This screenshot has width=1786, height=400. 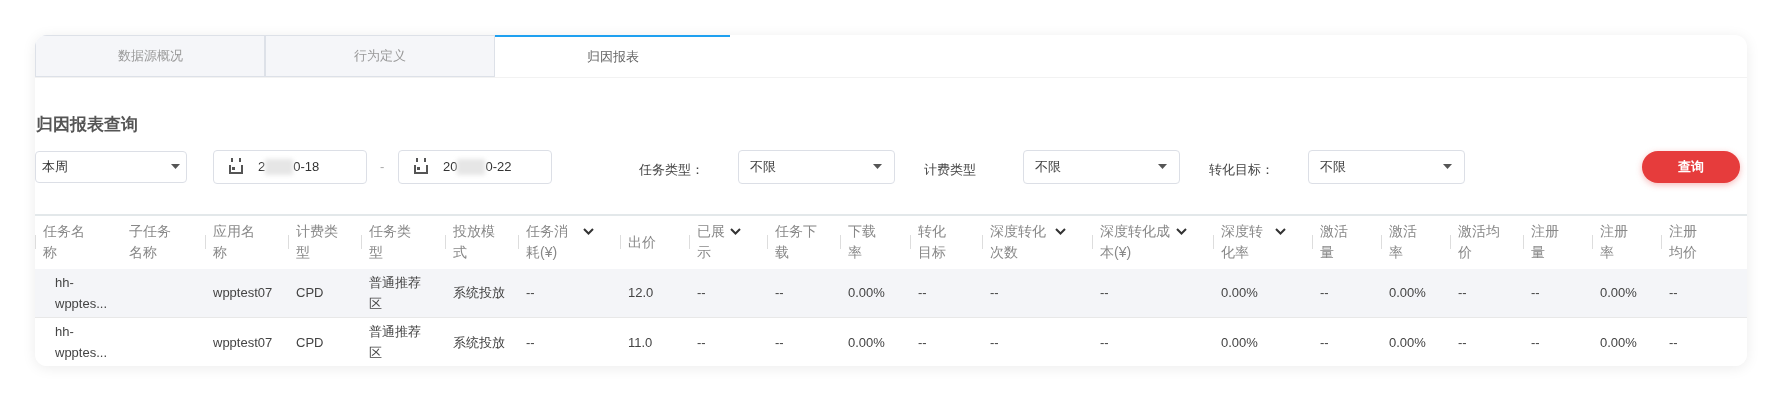 I want to click on date-field: 2 0-18, so click(x=290, y=166).